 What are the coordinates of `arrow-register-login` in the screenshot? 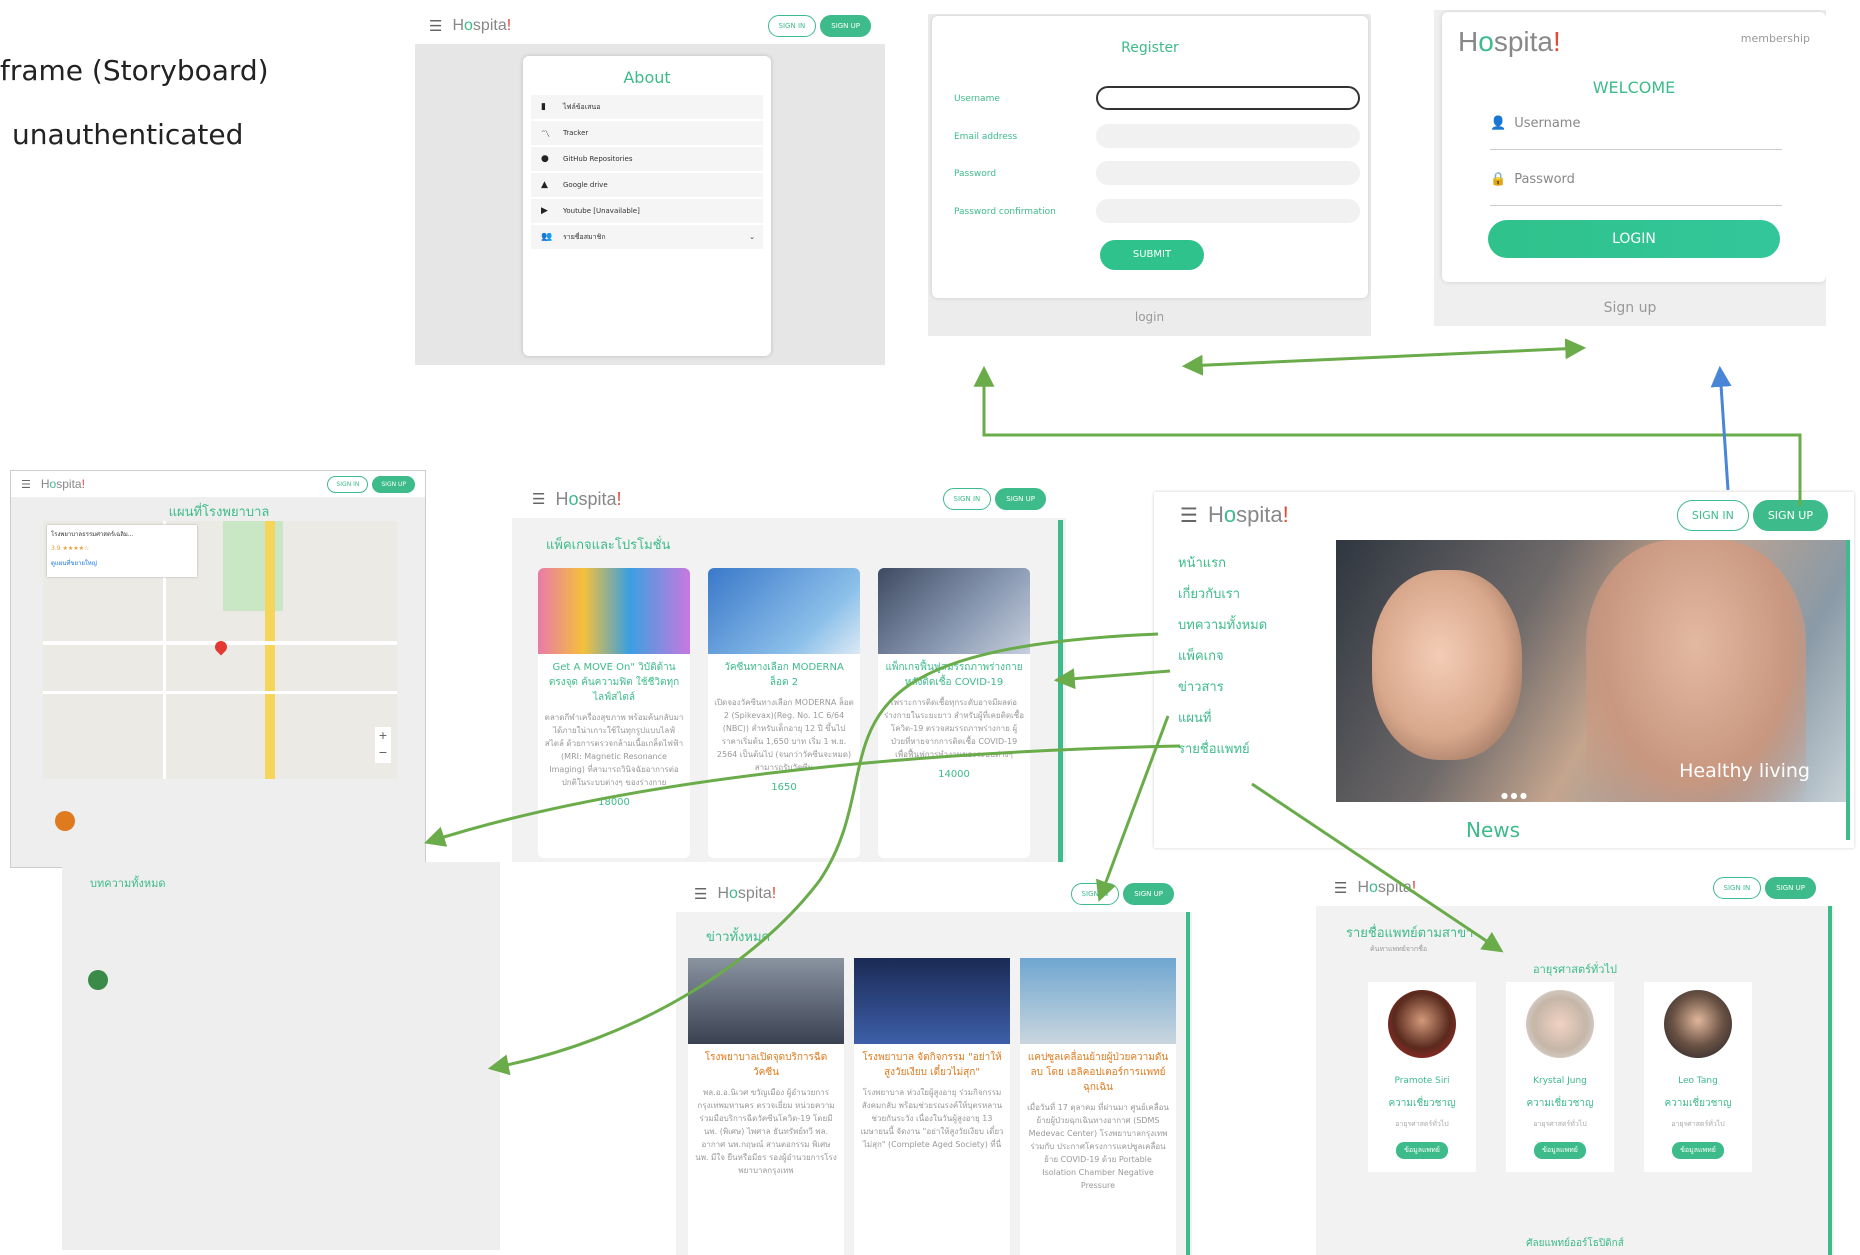 It's located at (1384, 357).